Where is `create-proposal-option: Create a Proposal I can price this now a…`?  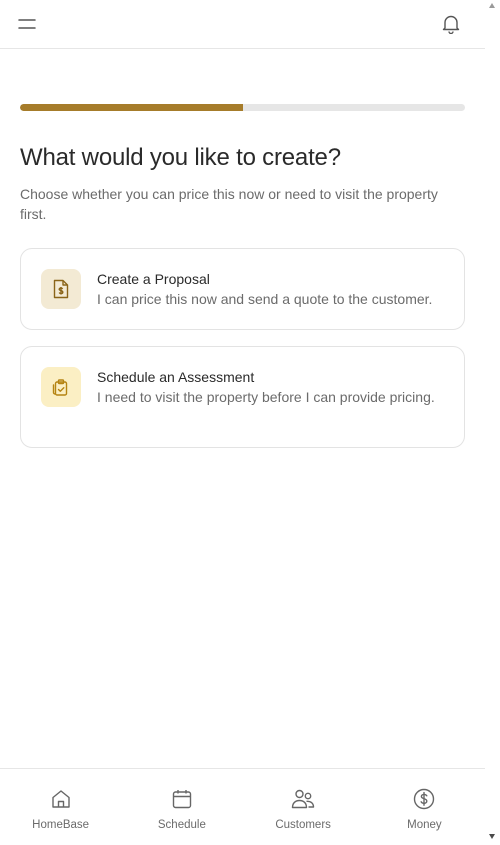
create-proposal-option: Create a Proposal I can price this now a… is located at coordinates (242, 289).